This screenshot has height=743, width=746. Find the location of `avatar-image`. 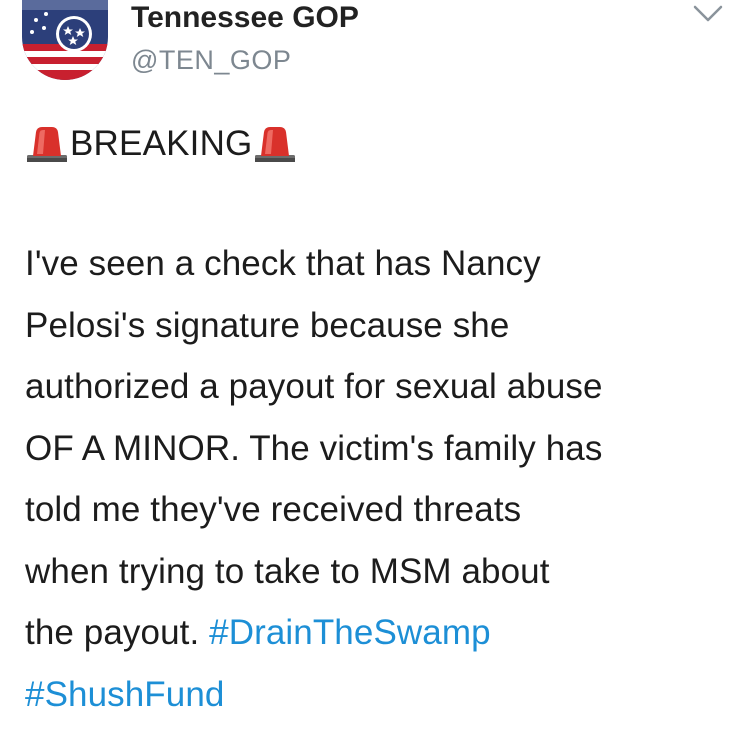

avatar-image is located at coordinates (65, 40).